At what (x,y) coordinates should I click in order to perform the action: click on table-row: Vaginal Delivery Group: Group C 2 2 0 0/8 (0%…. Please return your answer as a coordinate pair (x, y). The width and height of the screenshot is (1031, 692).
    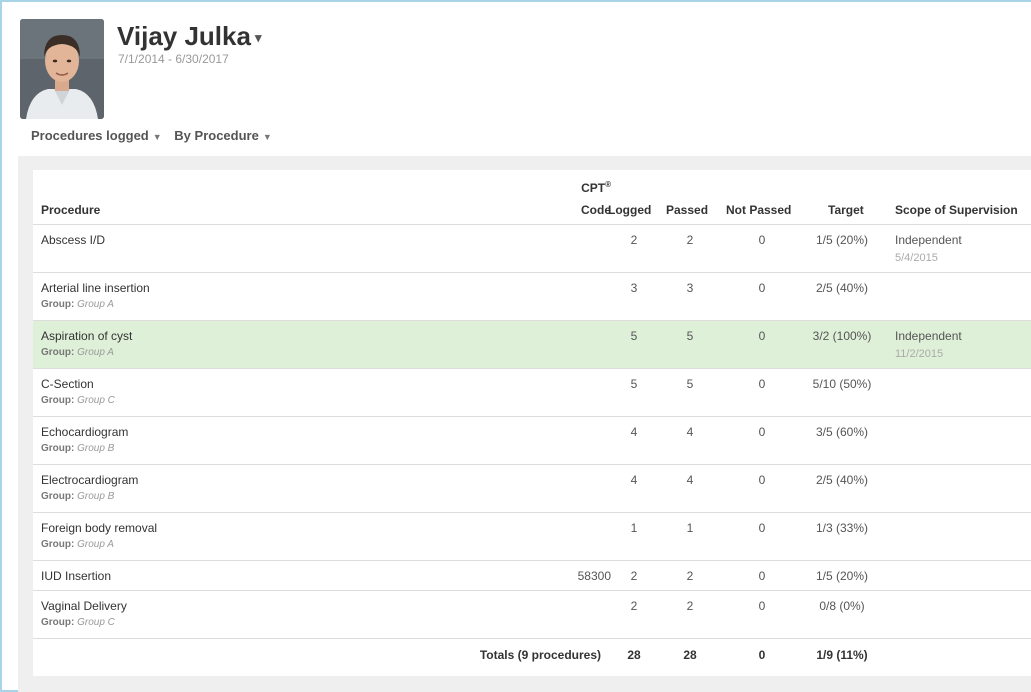
    Looking at the image, I should click on (532, 615).